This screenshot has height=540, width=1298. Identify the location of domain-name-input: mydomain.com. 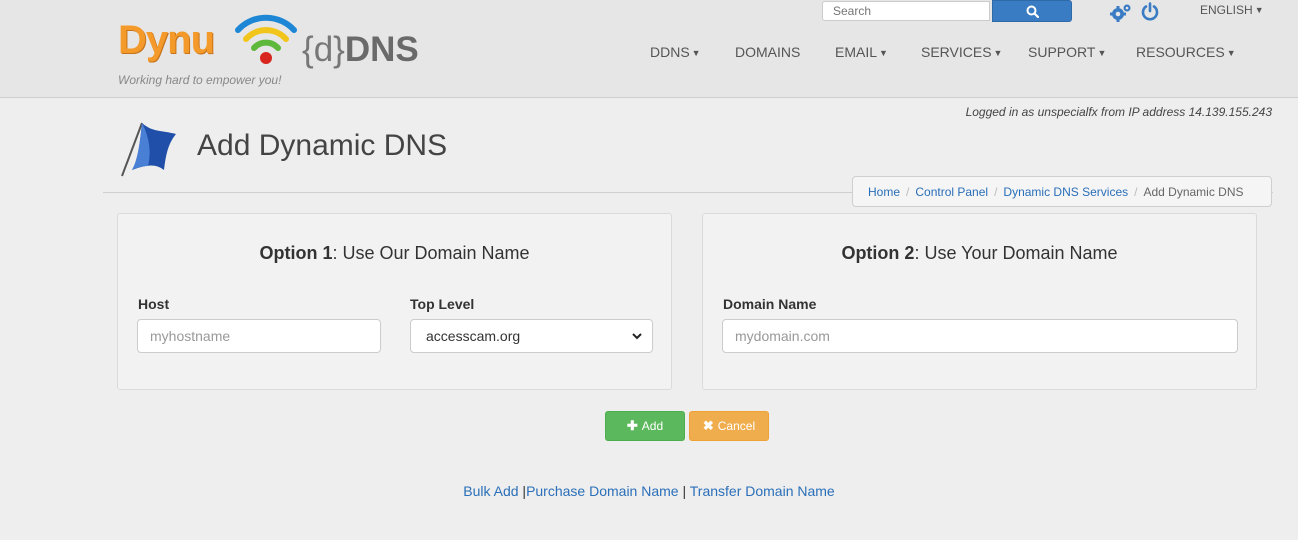
(980, 336).